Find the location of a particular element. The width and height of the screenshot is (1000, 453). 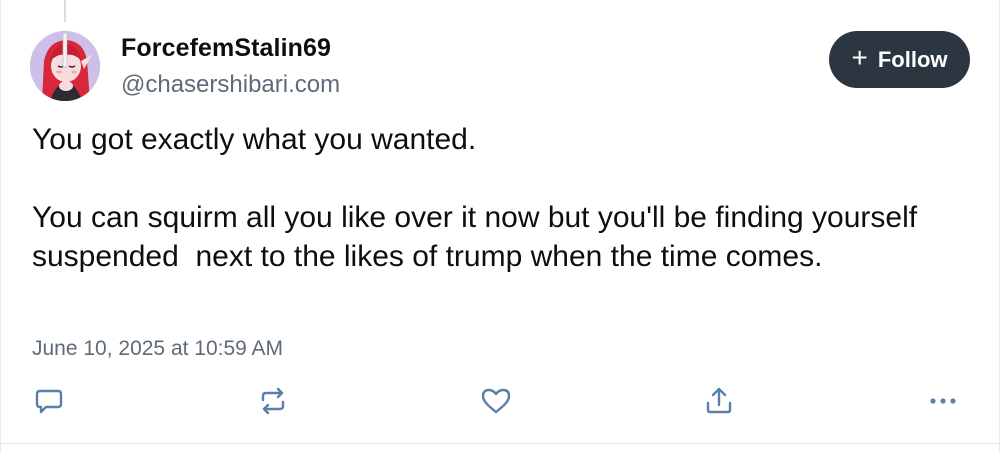

repost-arrows-icon is located at coordinates (273, 401).